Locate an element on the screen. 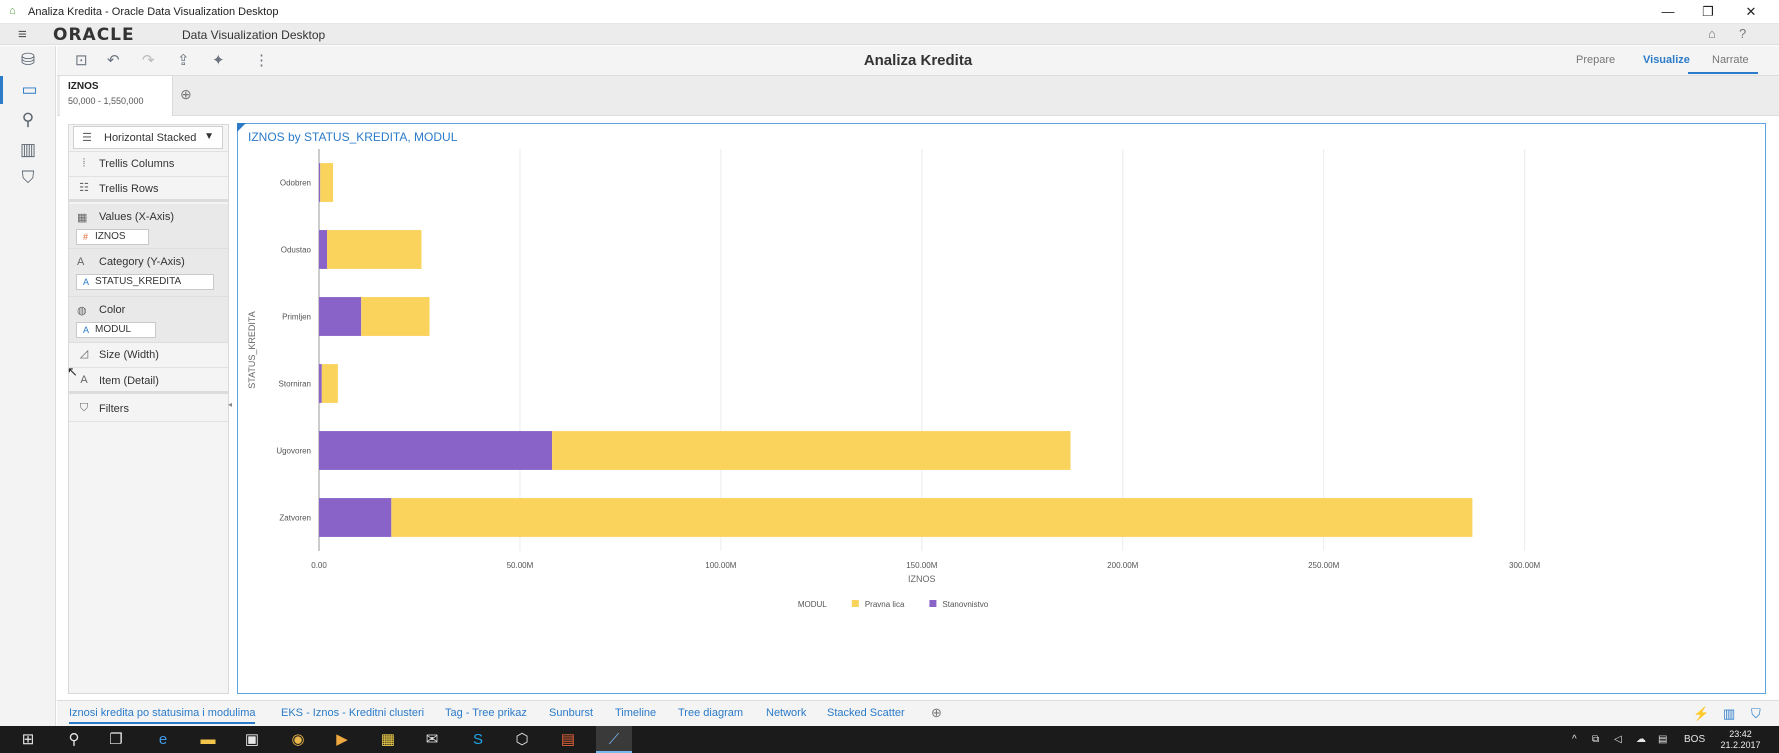 The height and width of the screenshot is (753, 1779). filter-bar: IZNOS 50,000 - 1,550,000 ⊕ is located at coordinates (918, 96).